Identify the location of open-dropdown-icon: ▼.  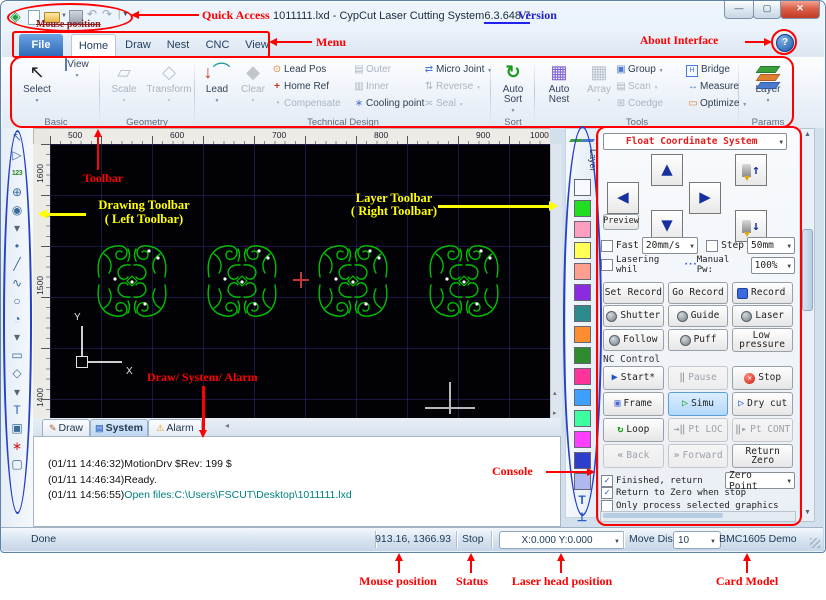
(64, 16).